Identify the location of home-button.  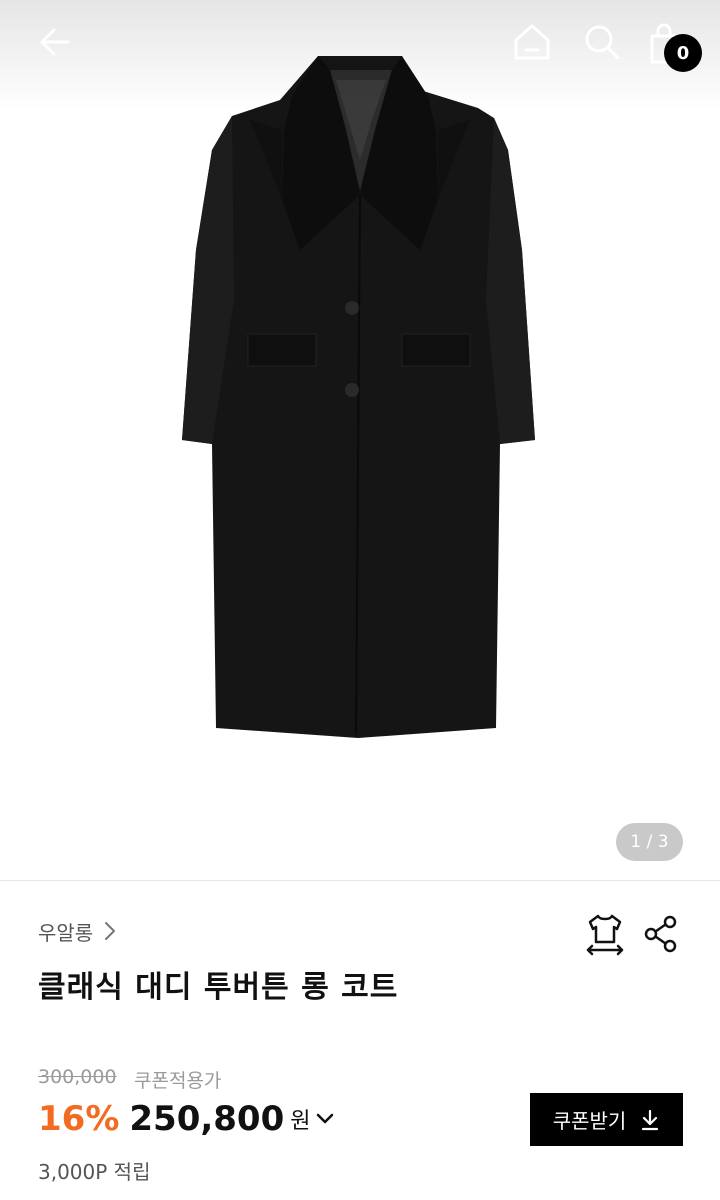
(532, 42).